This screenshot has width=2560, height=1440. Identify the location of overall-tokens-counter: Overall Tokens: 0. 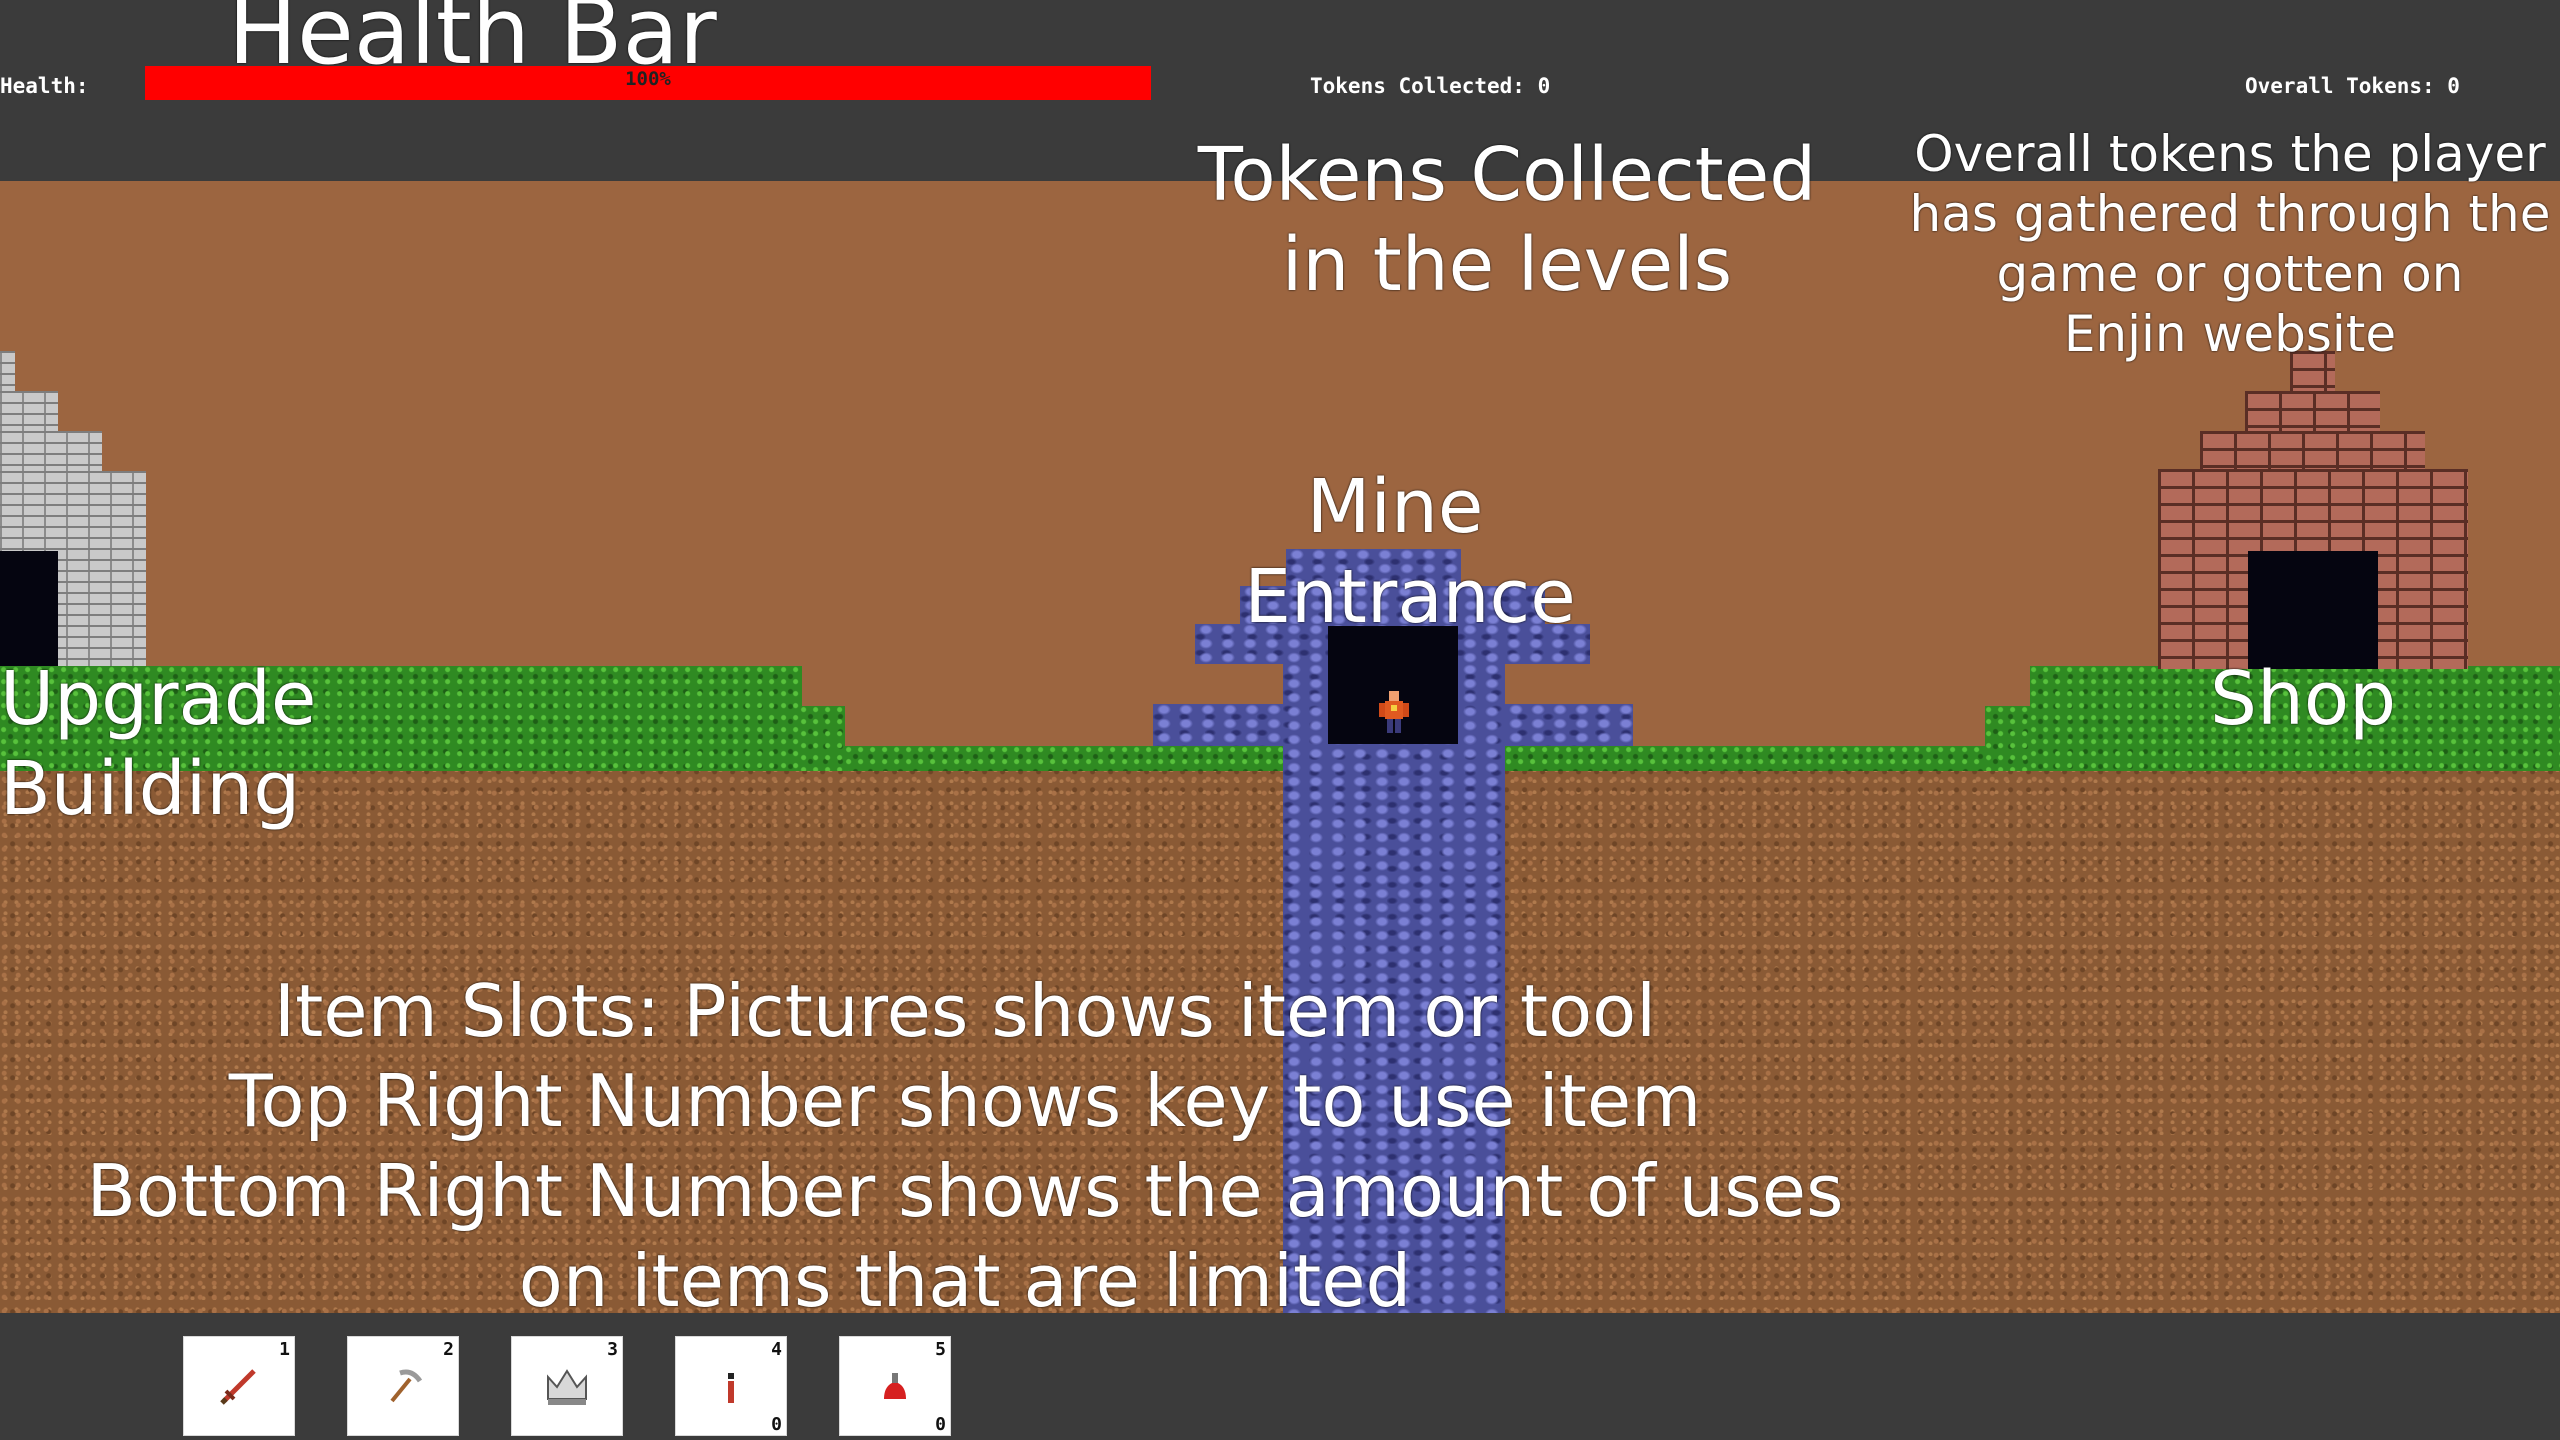
(2352, 86).